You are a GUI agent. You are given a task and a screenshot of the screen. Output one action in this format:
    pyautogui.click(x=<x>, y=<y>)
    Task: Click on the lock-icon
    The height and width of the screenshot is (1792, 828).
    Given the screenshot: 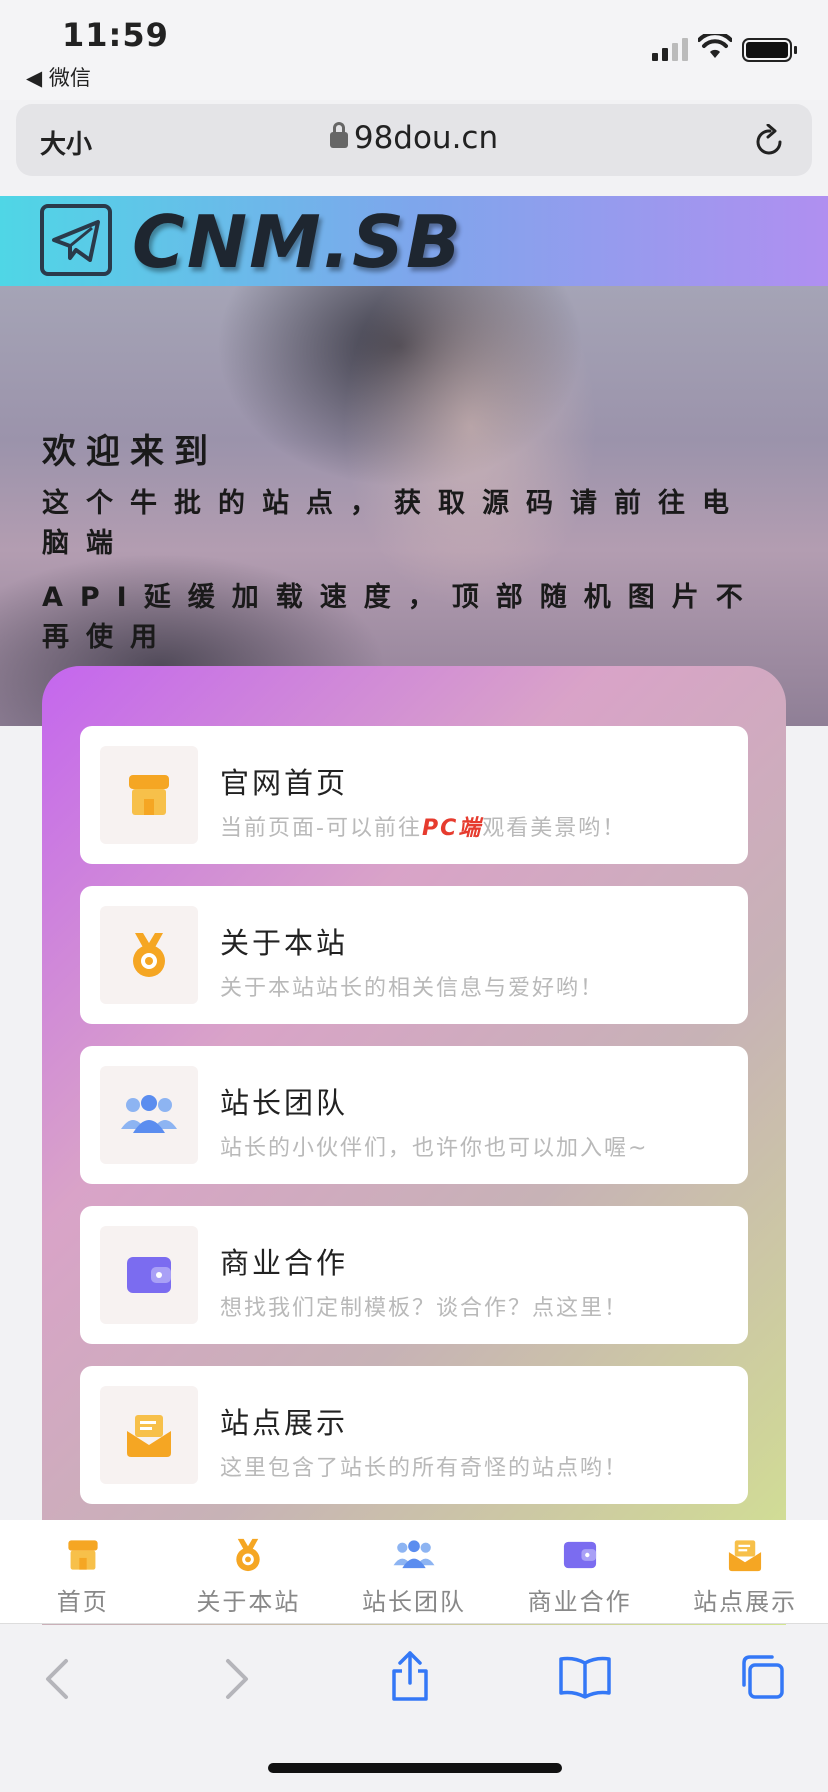 What is the action you would take?
    pyautogui.click(x=338, y=135)
    